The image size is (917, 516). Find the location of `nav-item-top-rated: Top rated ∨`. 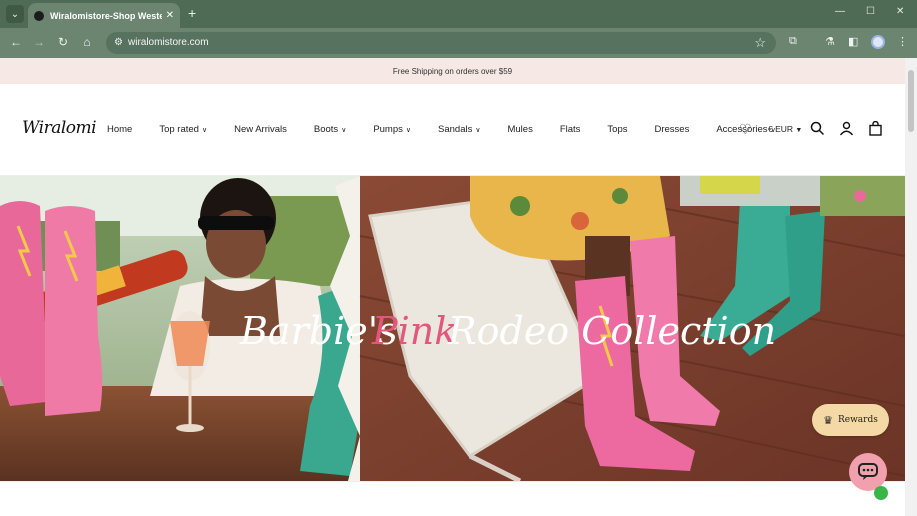

nav-item-top-rated: Top rated ∨ is located at coordinates (183, 129).